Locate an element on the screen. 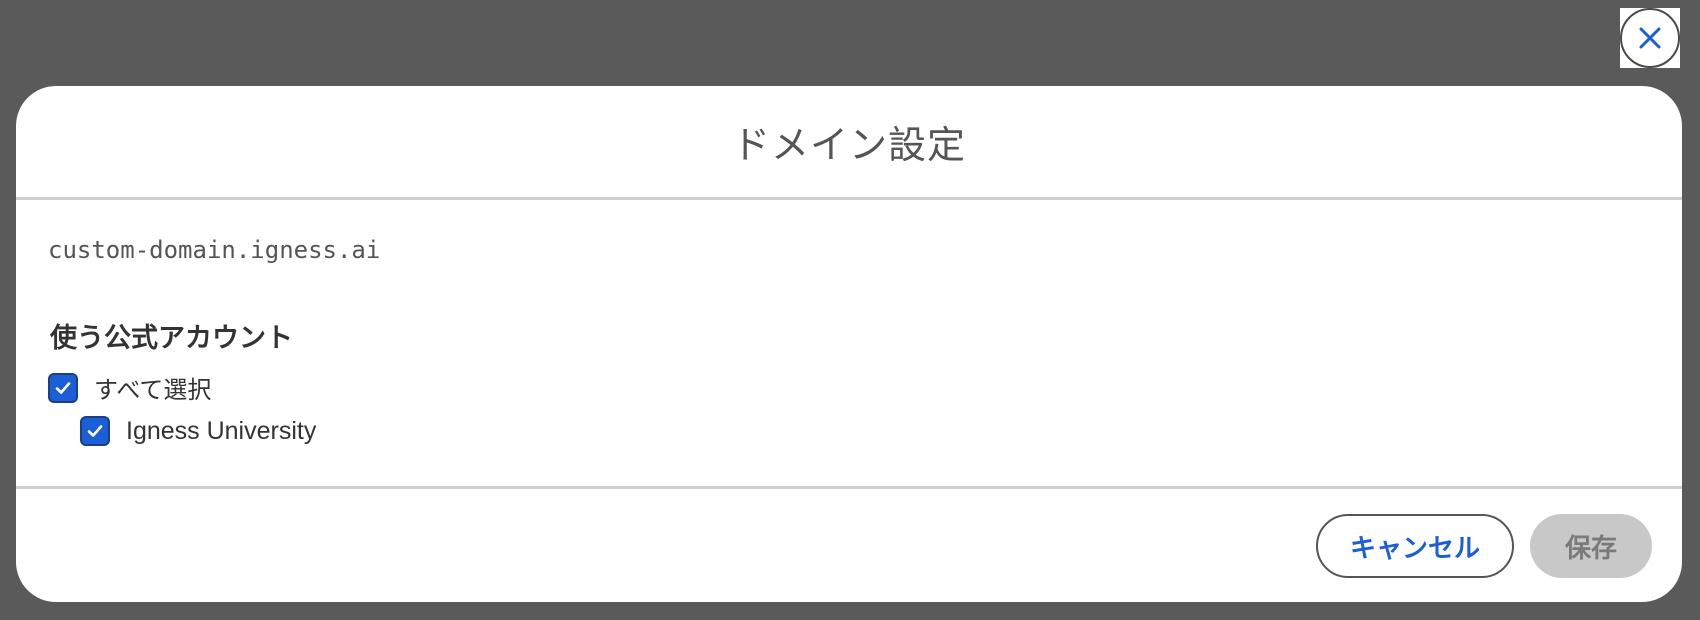 This screenshot has height=620, width=1700. official-accounts-label: 使う公式アカウント is located at coordinates (171, 338).